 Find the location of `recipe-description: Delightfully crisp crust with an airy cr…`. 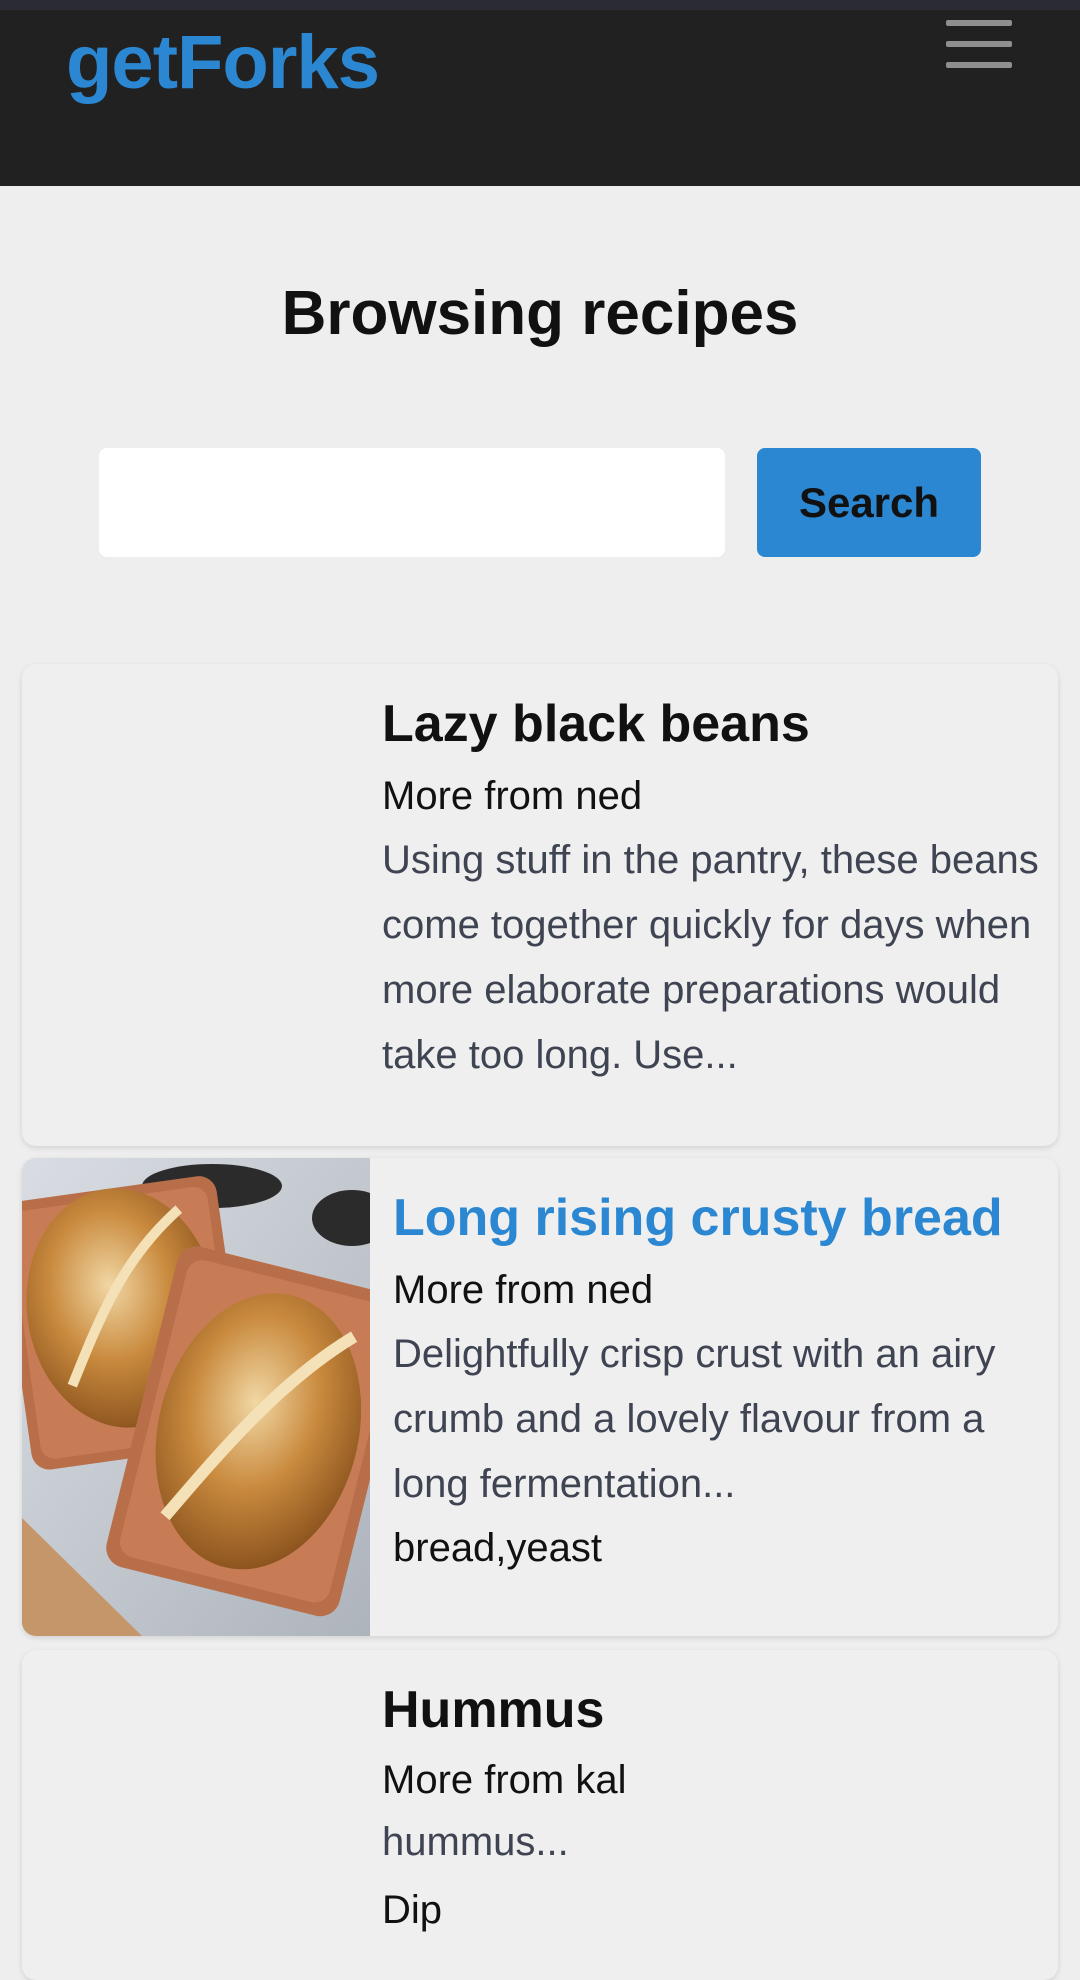

recipe-description: Delightfully crisp crust with an airy cr… is located at coordinates (694, 1419).